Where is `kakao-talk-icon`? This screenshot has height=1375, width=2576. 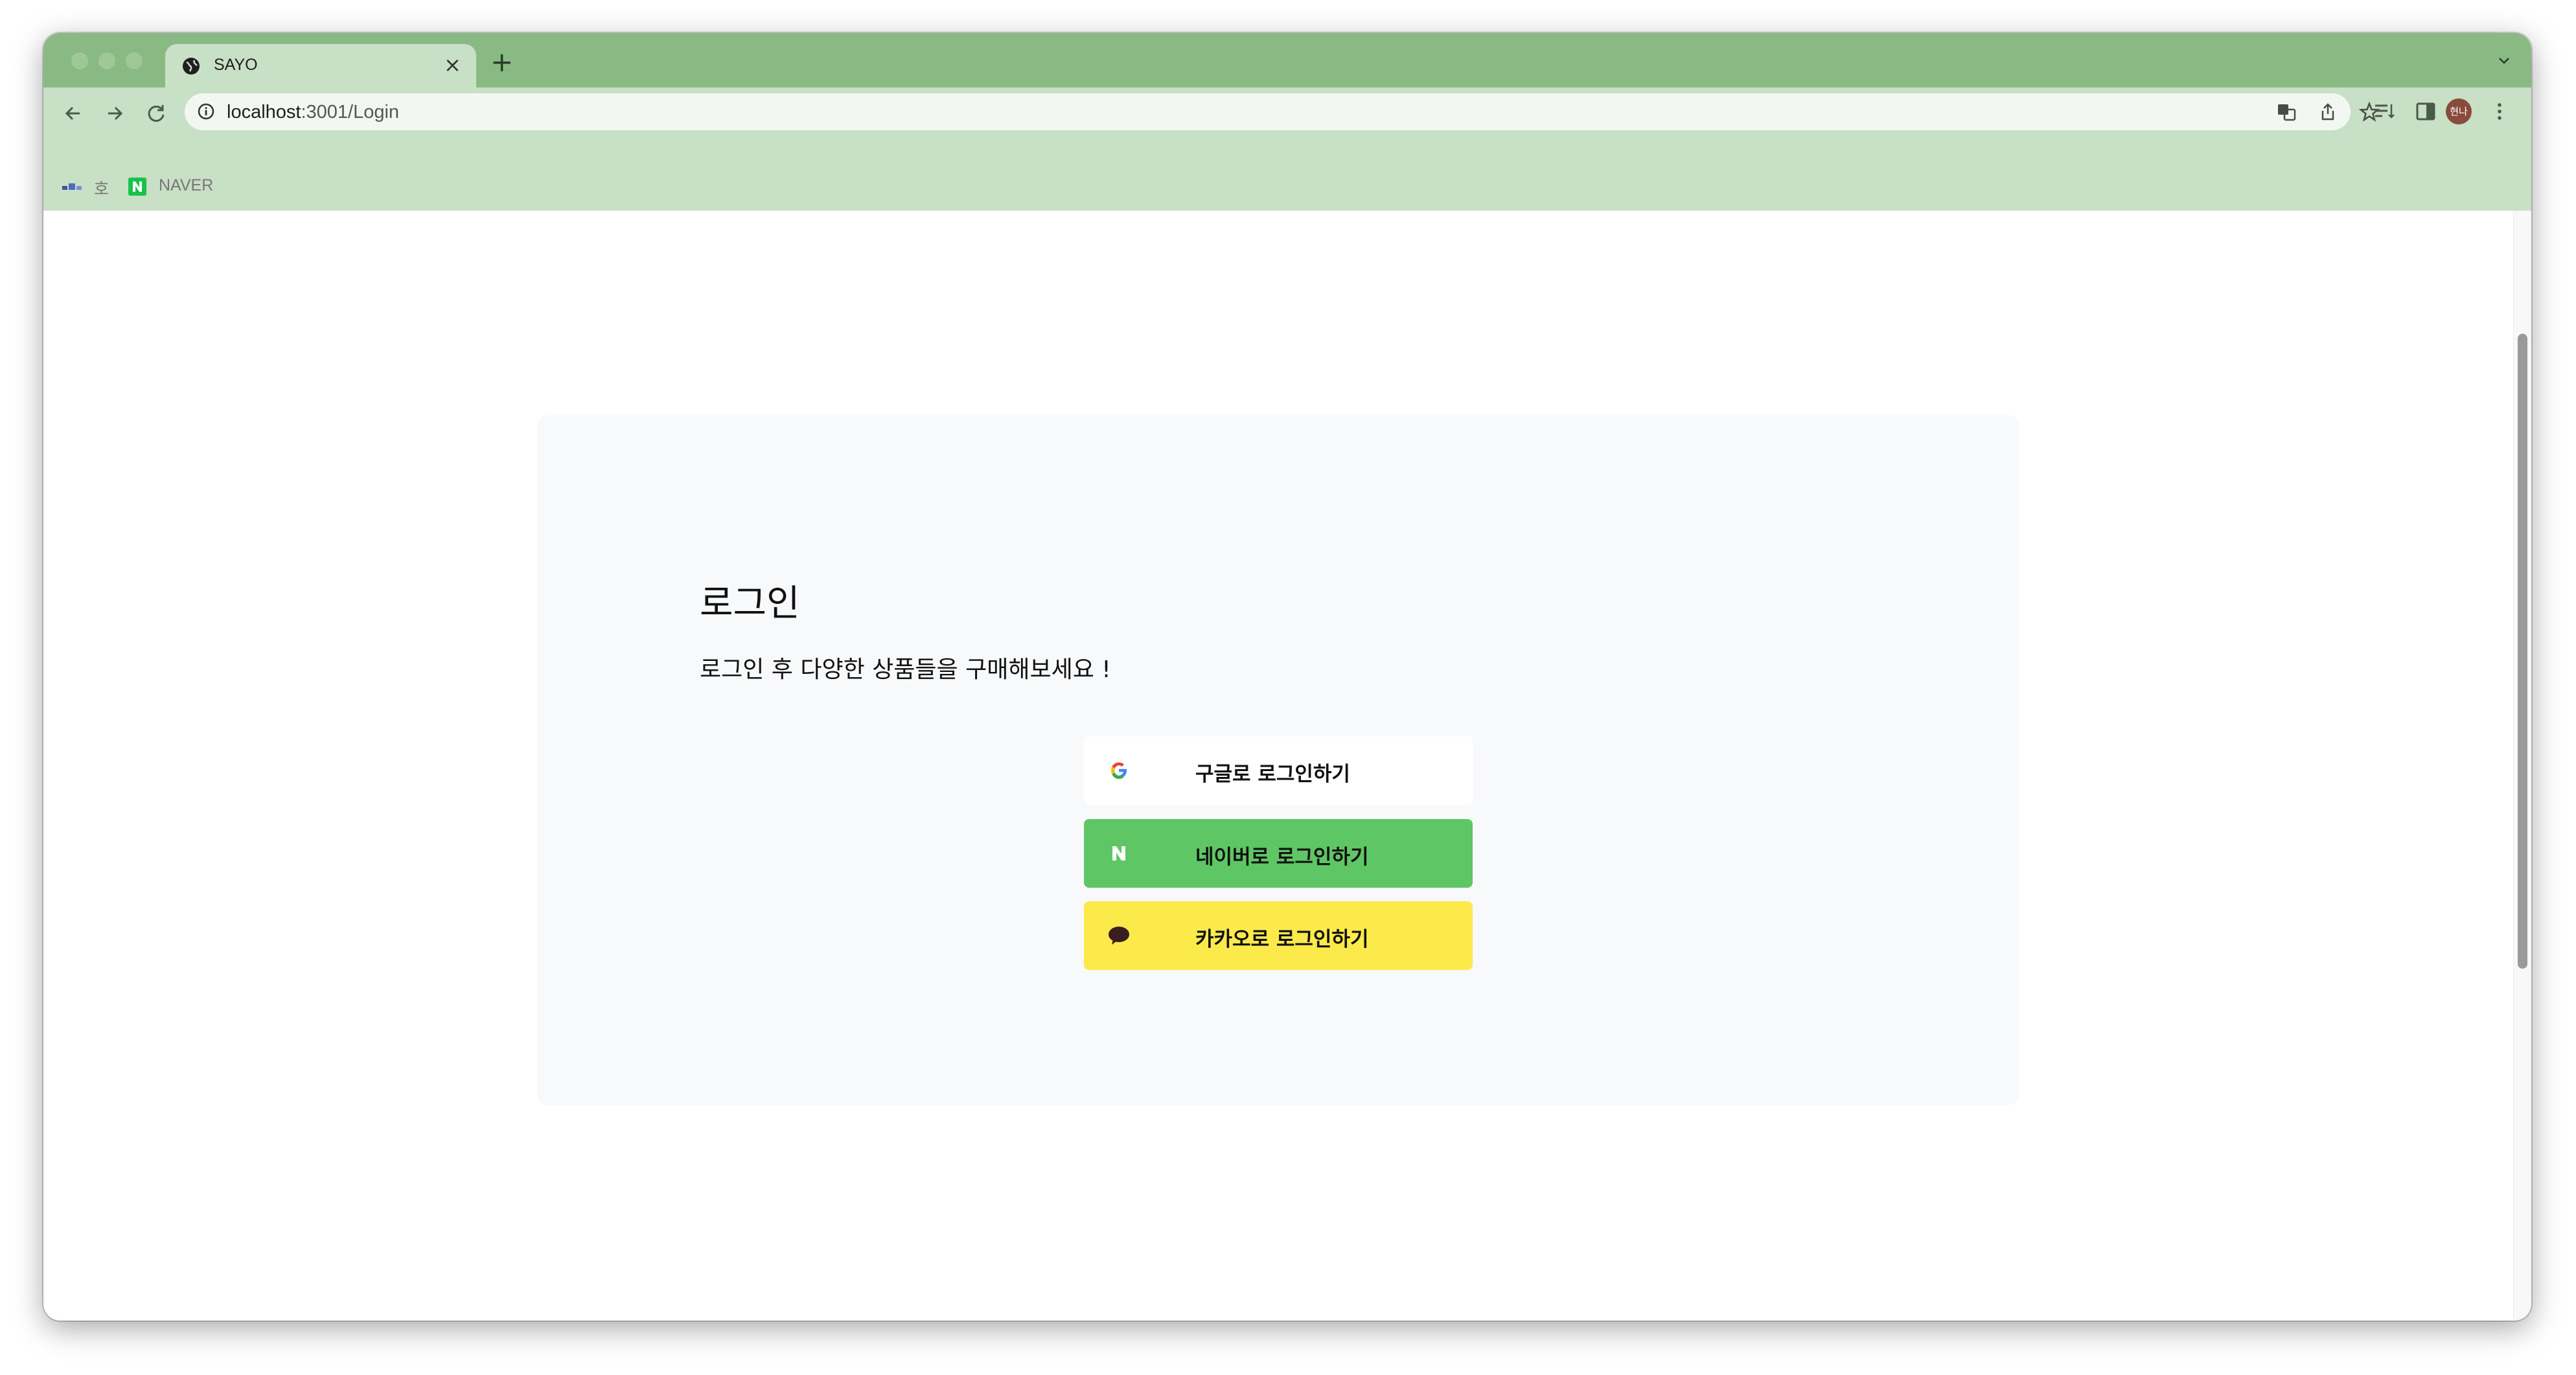
kakao-talk-icon is located at coordinates (1119, 936).